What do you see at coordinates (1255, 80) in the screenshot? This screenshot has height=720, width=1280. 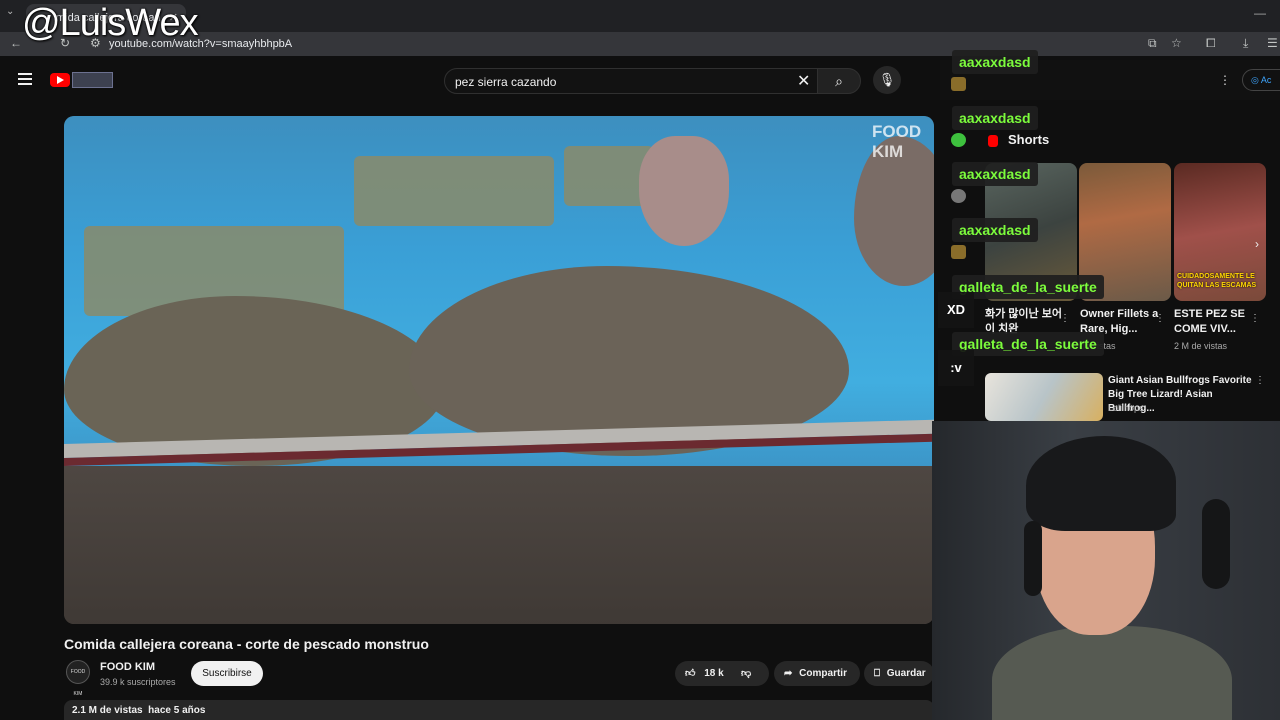 I see `account-icon: ◎` at bounding box center [1255, 80].